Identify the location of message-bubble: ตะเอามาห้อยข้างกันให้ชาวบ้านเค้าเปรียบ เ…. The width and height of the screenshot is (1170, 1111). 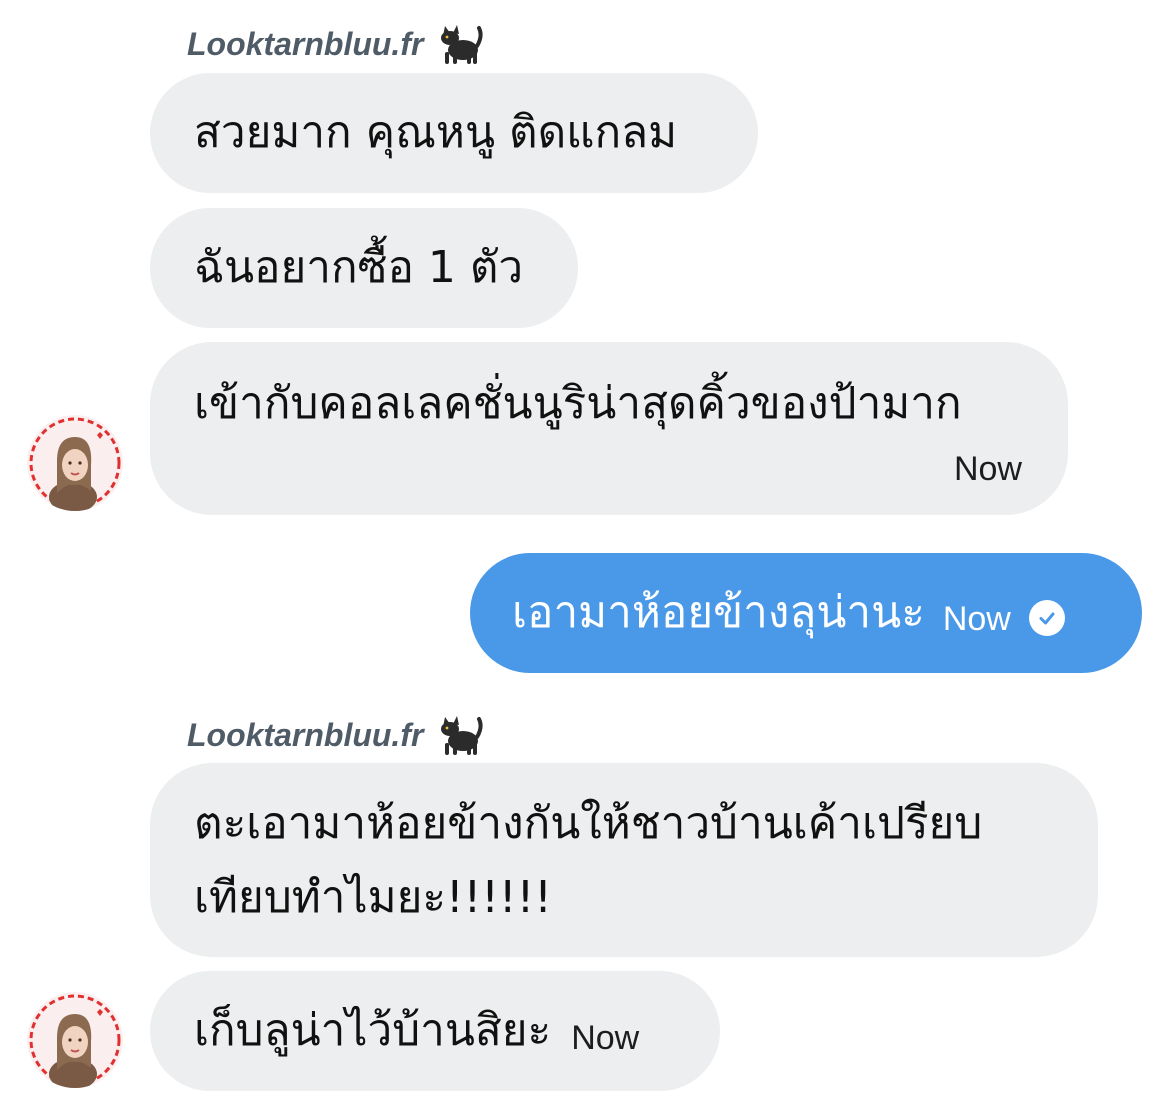
(624, 860).